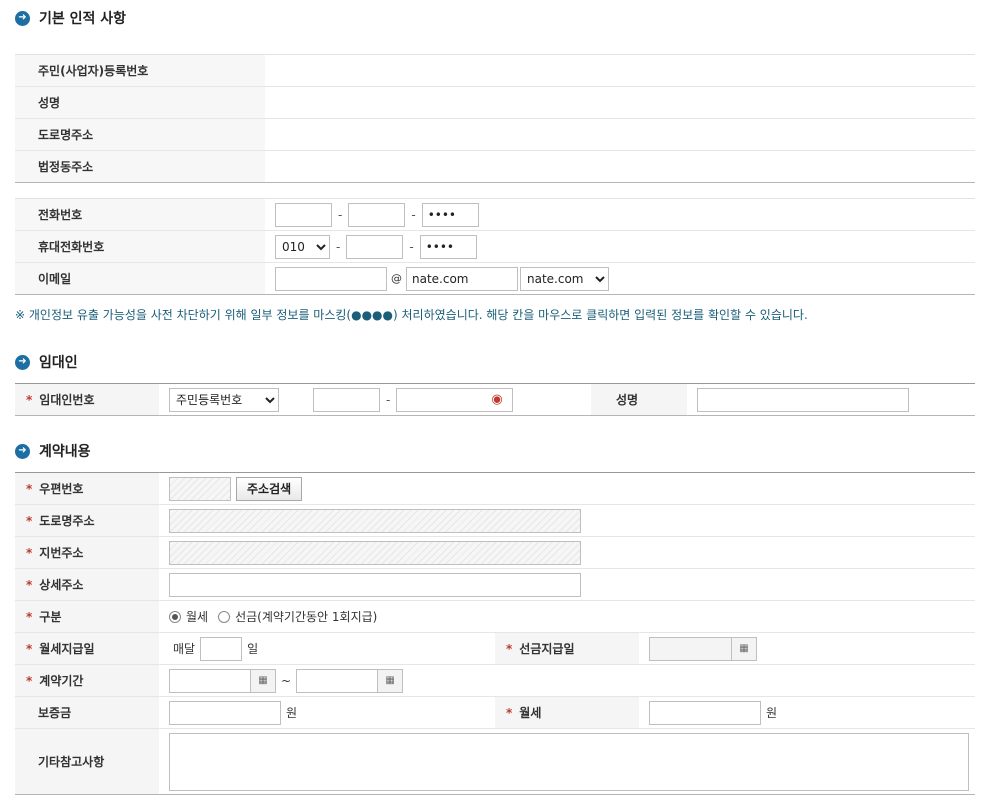  What do you see at coordinates (175, 616) in the screenshot?
I see `type-monthly-radio` at bounding box center [175, 616].